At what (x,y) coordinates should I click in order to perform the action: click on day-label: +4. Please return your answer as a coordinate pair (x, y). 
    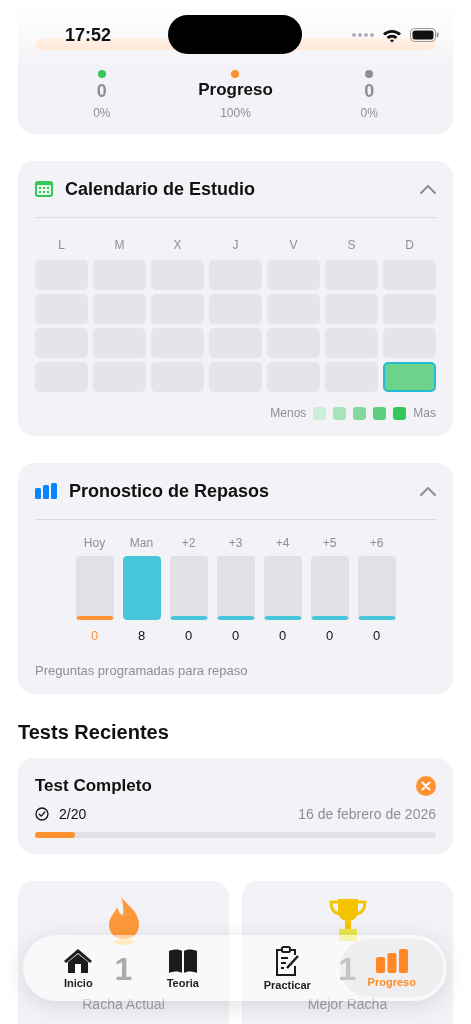
    Looking at the image, I should click on (282, 543).